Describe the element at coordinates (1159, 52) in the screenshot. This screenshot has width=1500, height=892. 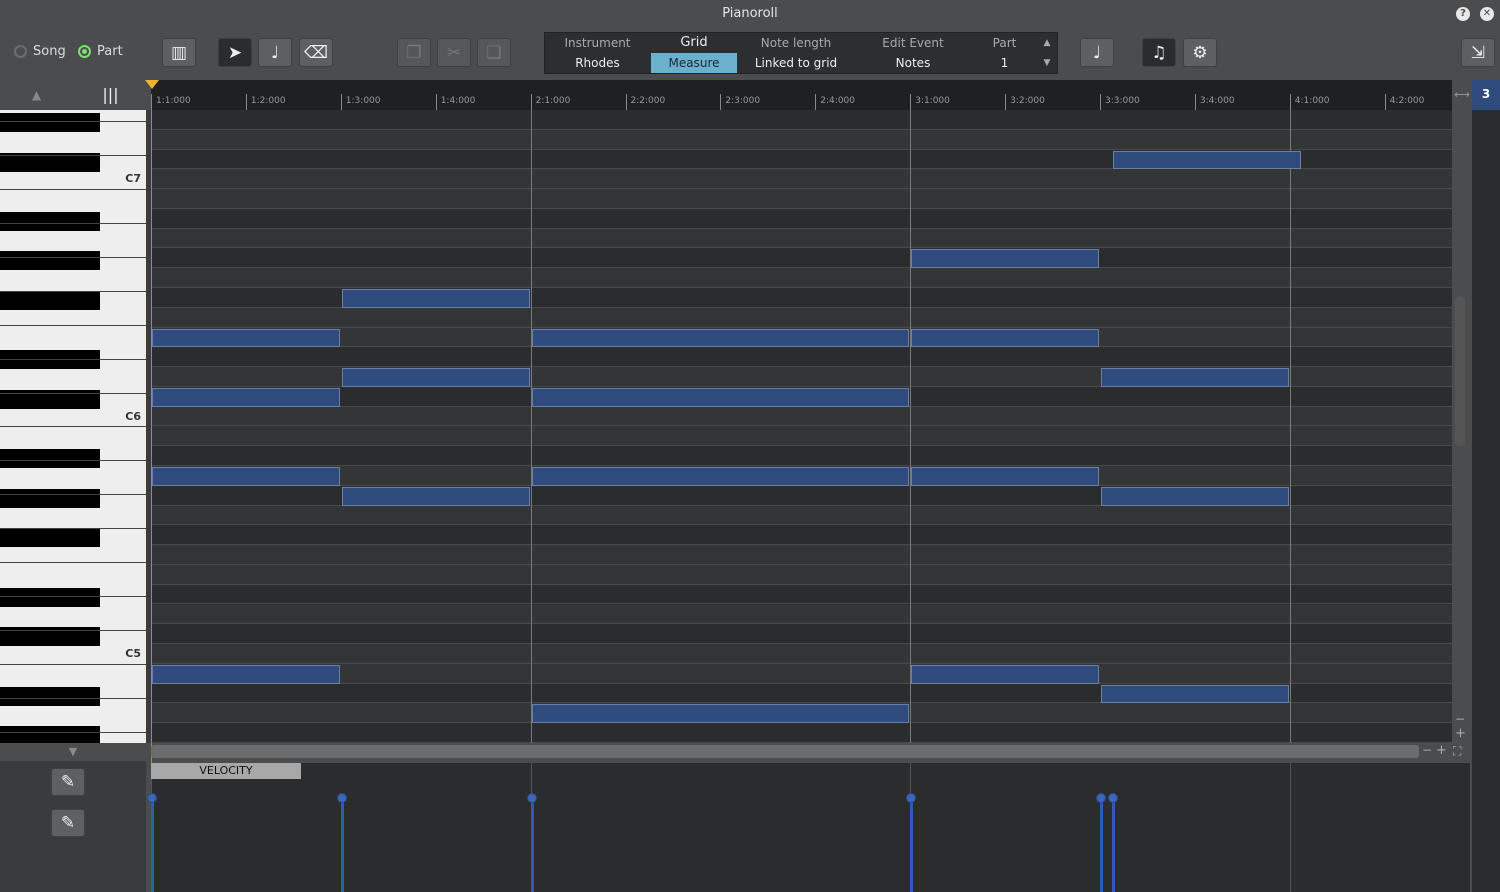
I see `add-note-button: ♫` at that location.